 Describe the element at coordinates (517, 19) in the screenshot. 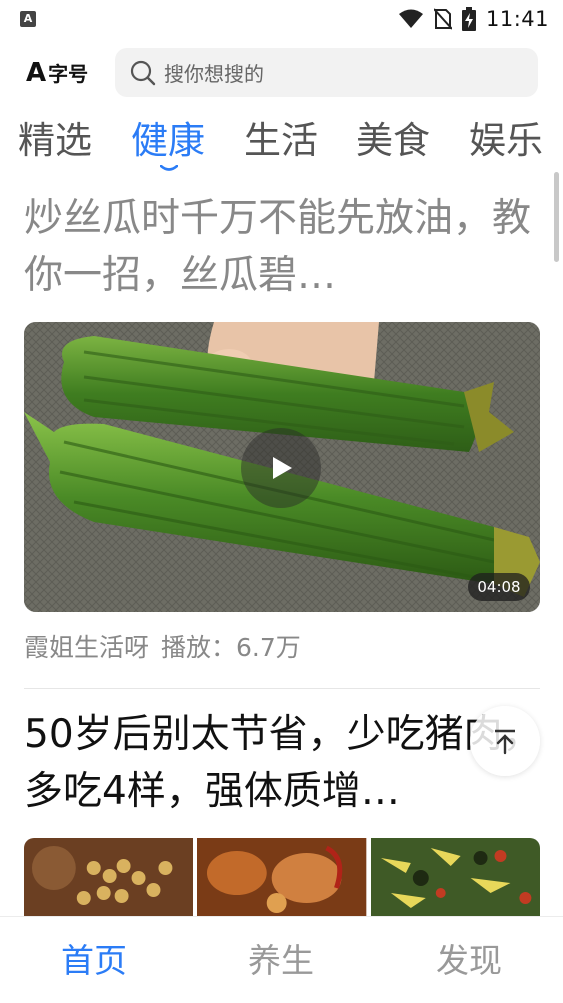

I see `status-time: 11:41` at that location.